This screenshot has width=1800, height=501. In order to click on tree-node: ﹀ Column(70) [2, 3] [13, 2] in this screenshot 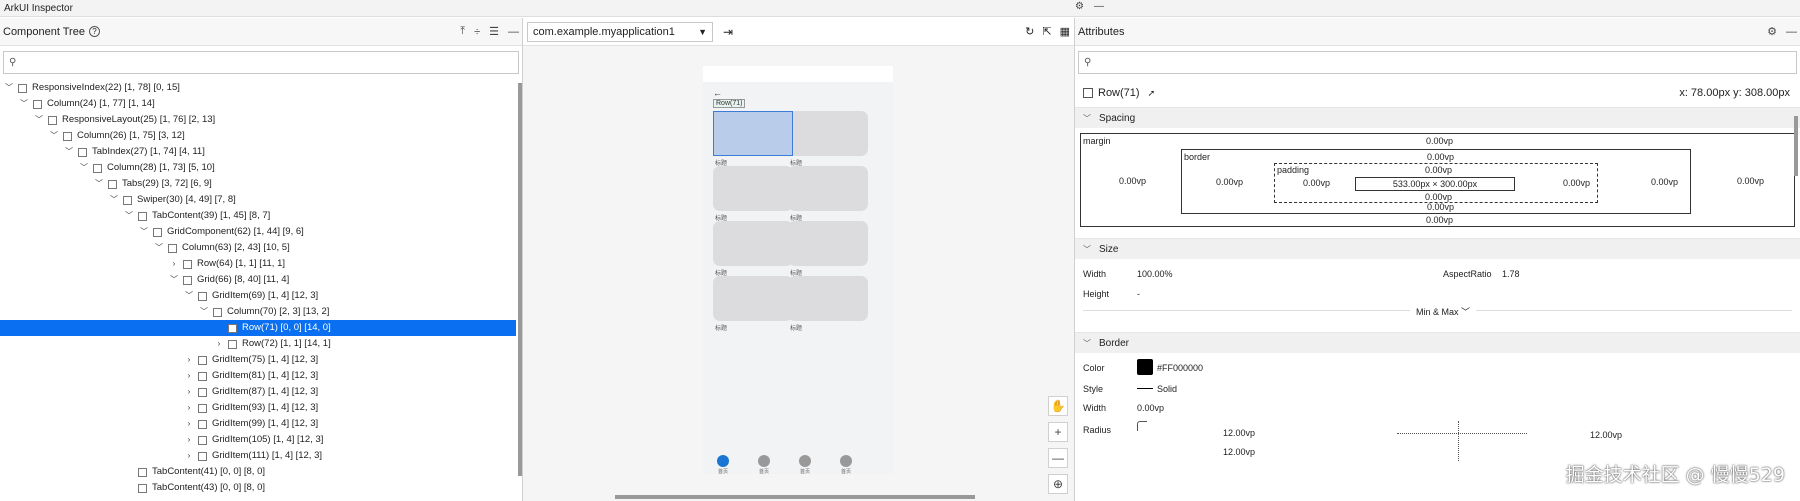, I will do `click(258, 312)`.